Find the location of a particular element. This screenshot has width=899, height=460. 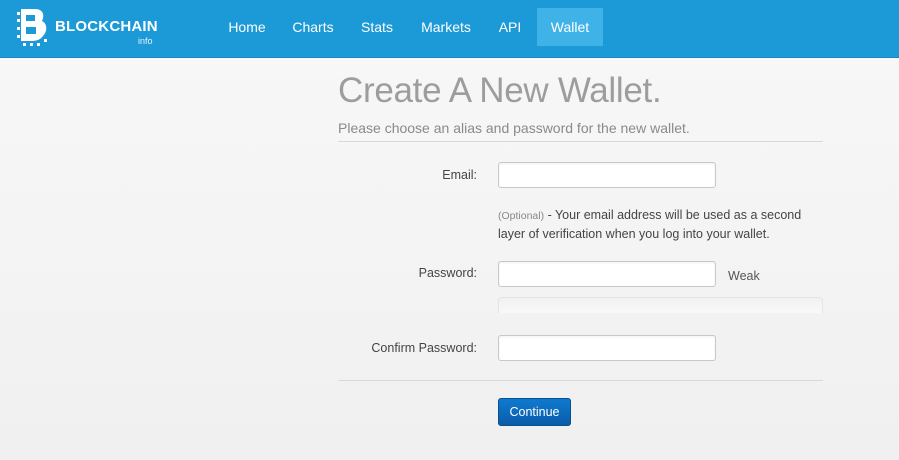

confirm-password-input is located at coordinates (607, 348).